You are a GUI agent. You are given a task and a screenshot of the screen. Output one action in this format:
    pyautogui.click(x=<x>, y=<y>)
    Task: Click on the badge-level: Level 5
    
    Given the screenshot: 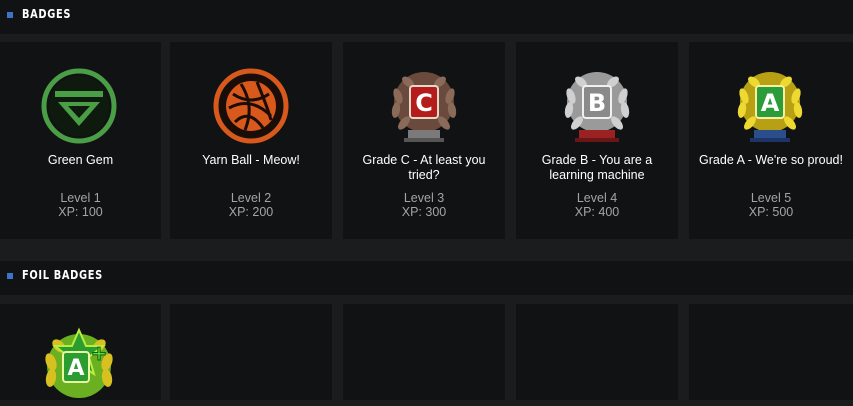 What is the action you would take?
    pyautogui.click(x=771, y=198)
    